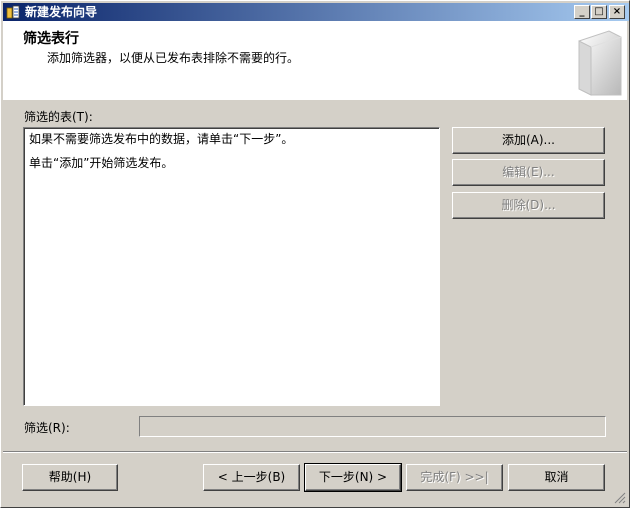  I want to click on next-button: 下一步(N) >, so click(353, 477).